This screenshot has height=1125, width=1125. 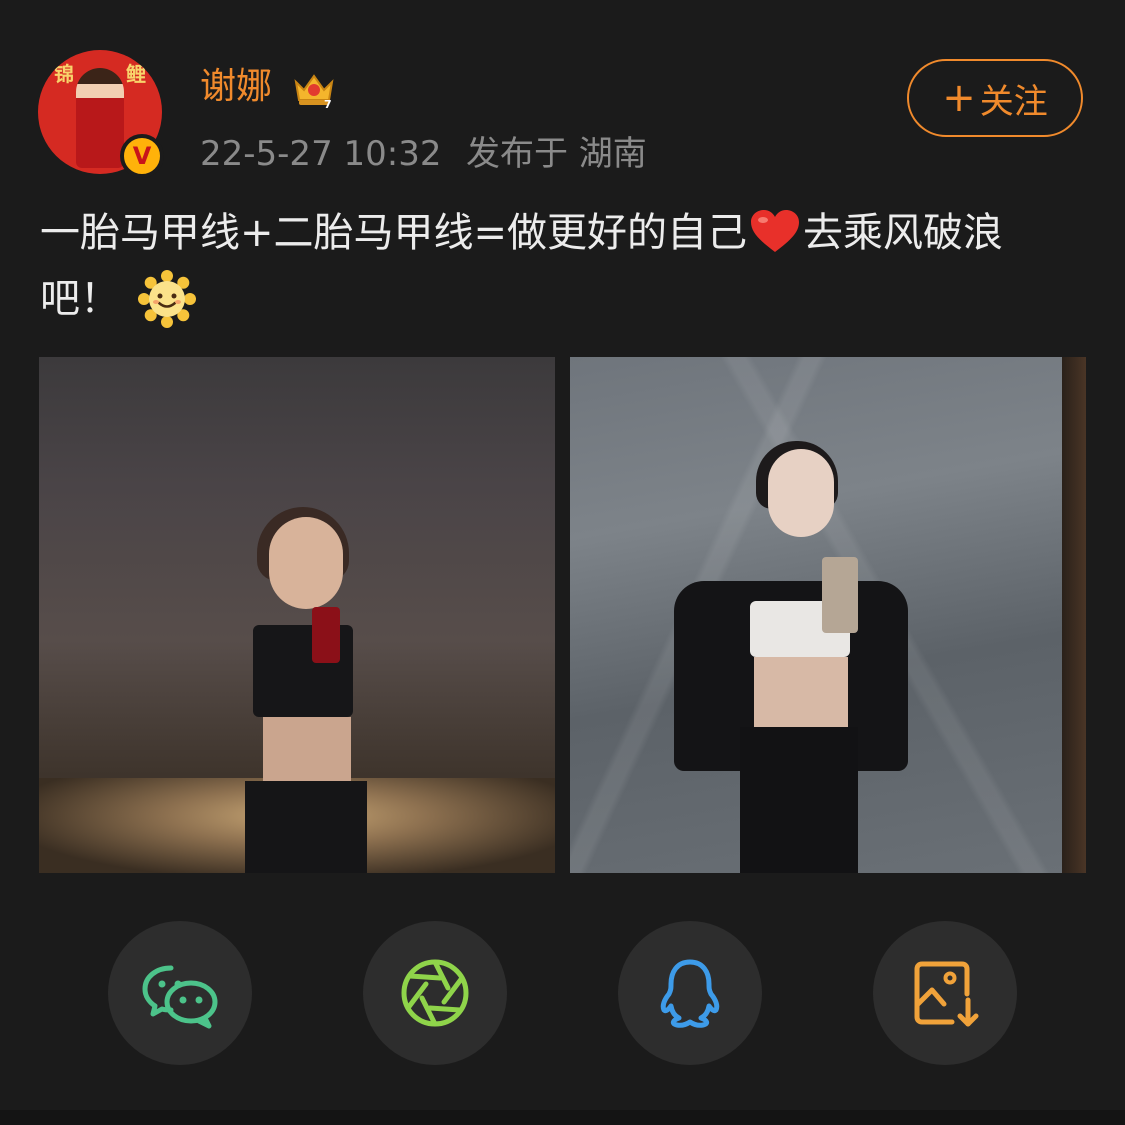 What do you see at coordinates (556, 154) in the screenshot?
I see `post-location: 发布于 湖南` at bounding box center [556, 154].